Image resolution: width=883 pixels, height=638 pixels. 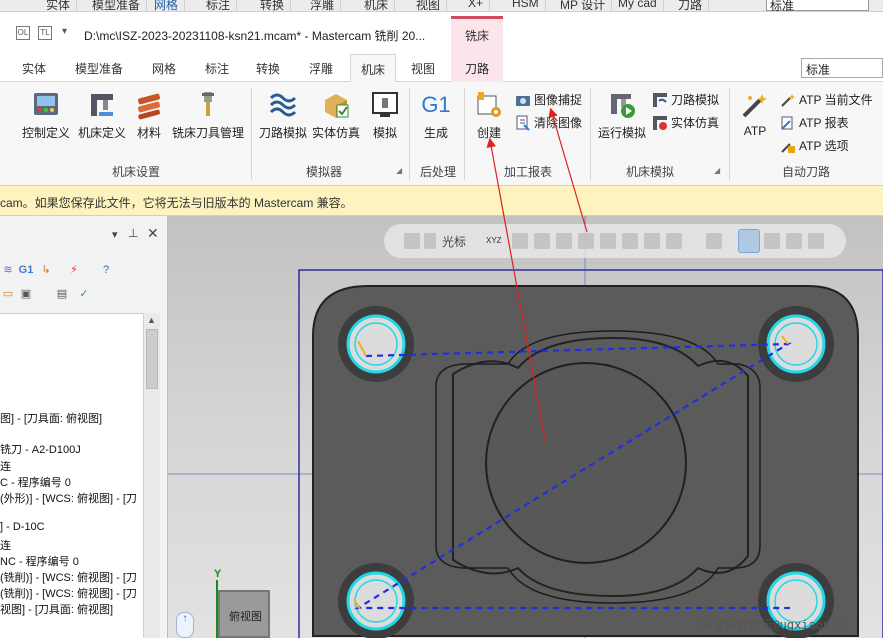 What do you see at coordinates (283, 115) in the screenshot?
I see `backplot-button: 刀路模拟` at bounding box center [283, 115].